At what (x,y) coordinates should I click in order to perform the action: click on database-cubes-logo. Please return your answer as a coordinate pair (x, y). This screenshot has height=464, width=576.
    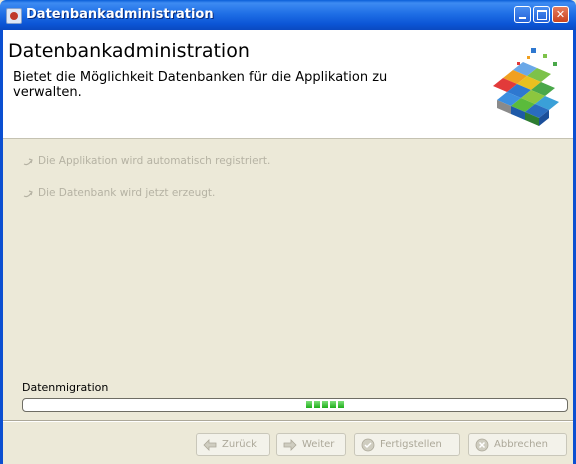
    Looking at the image, I should click on (526, 87).